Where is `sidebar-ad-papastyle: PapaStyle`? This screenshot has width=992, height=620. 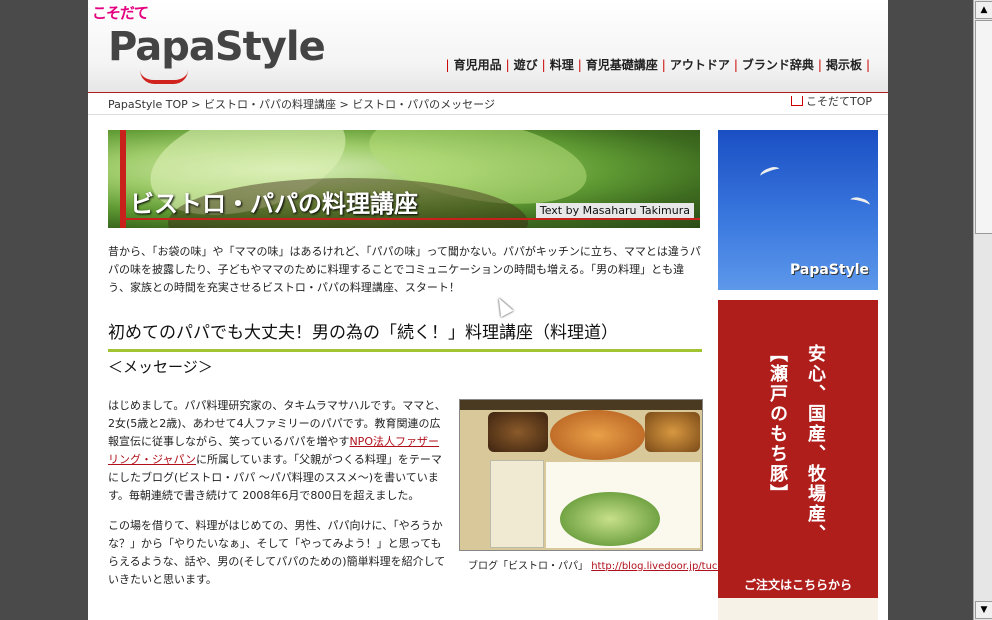
sidebar-ad-papastyle: PapaStyle is located at coordinates (798, 210).